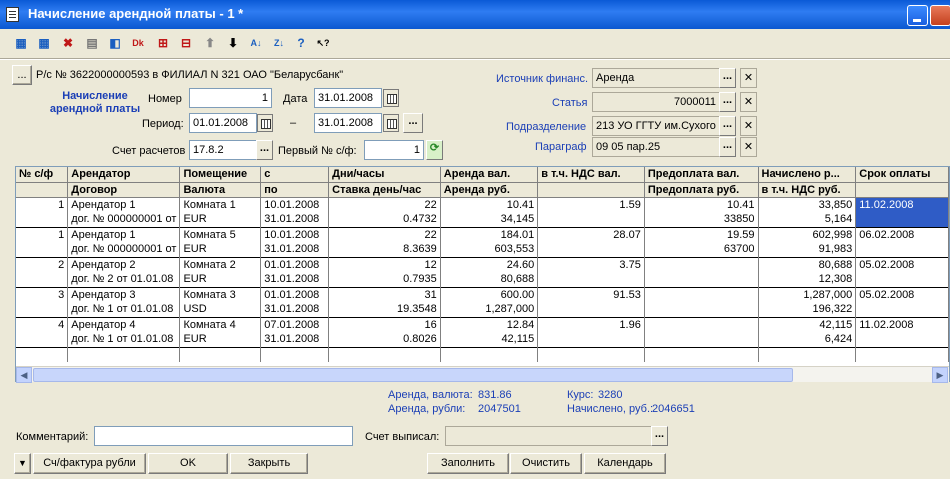  What do you see at coordinates (807, 324) in the screenshot?
I see `table-cell: 42,115` at bounding box center [807, 324].